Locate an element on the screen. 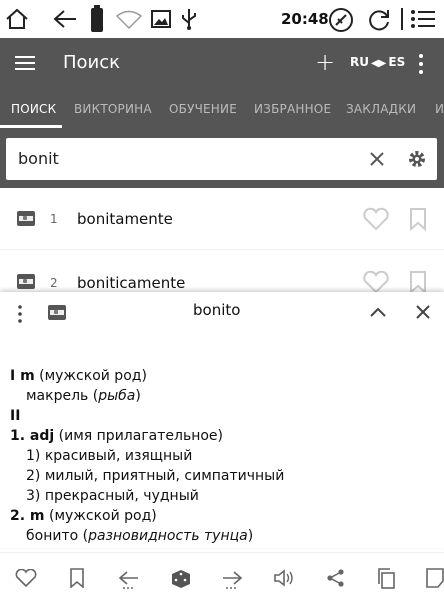  list-item: 1 bonitamente is located at coordinates (222, 219).